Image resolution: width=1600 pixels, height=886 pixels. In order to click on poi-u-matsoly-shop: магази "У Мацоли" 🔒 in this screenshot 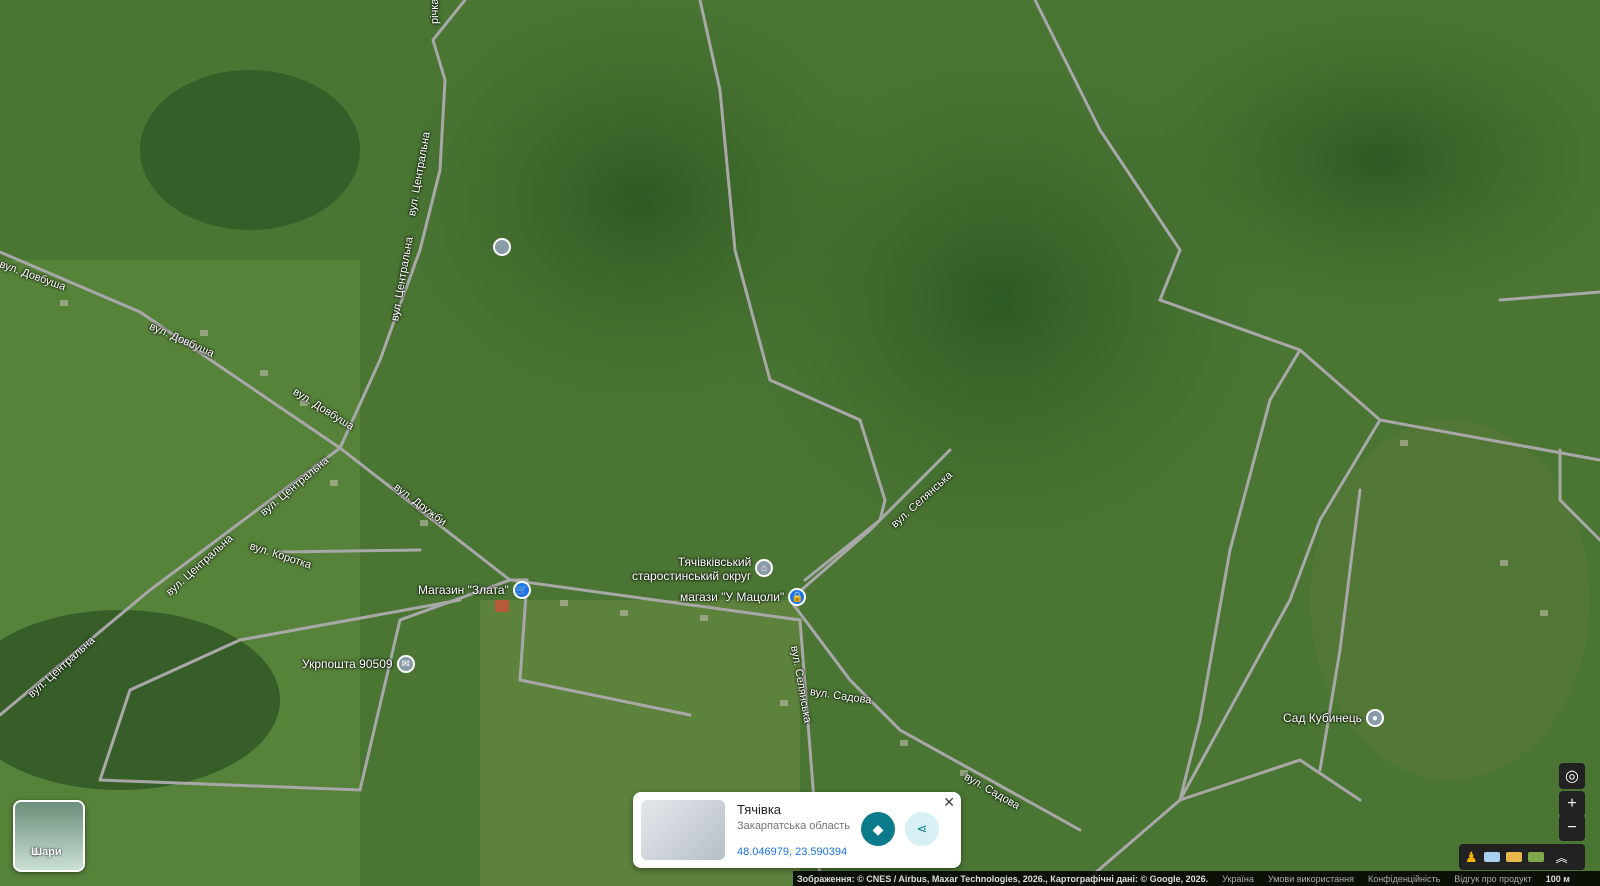, I will do `click(743, 597)`.